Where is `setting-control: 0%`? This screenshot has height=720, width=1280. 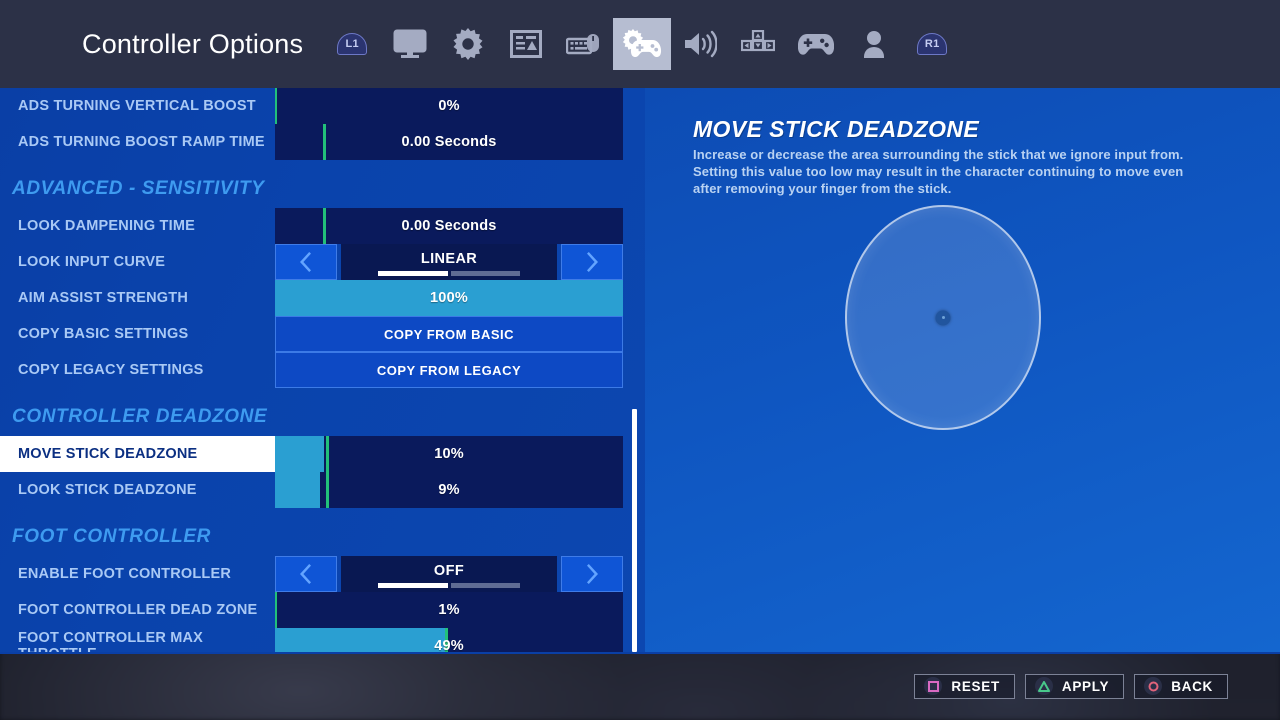
setting-control: 0% is located at coordinates (449, 106).